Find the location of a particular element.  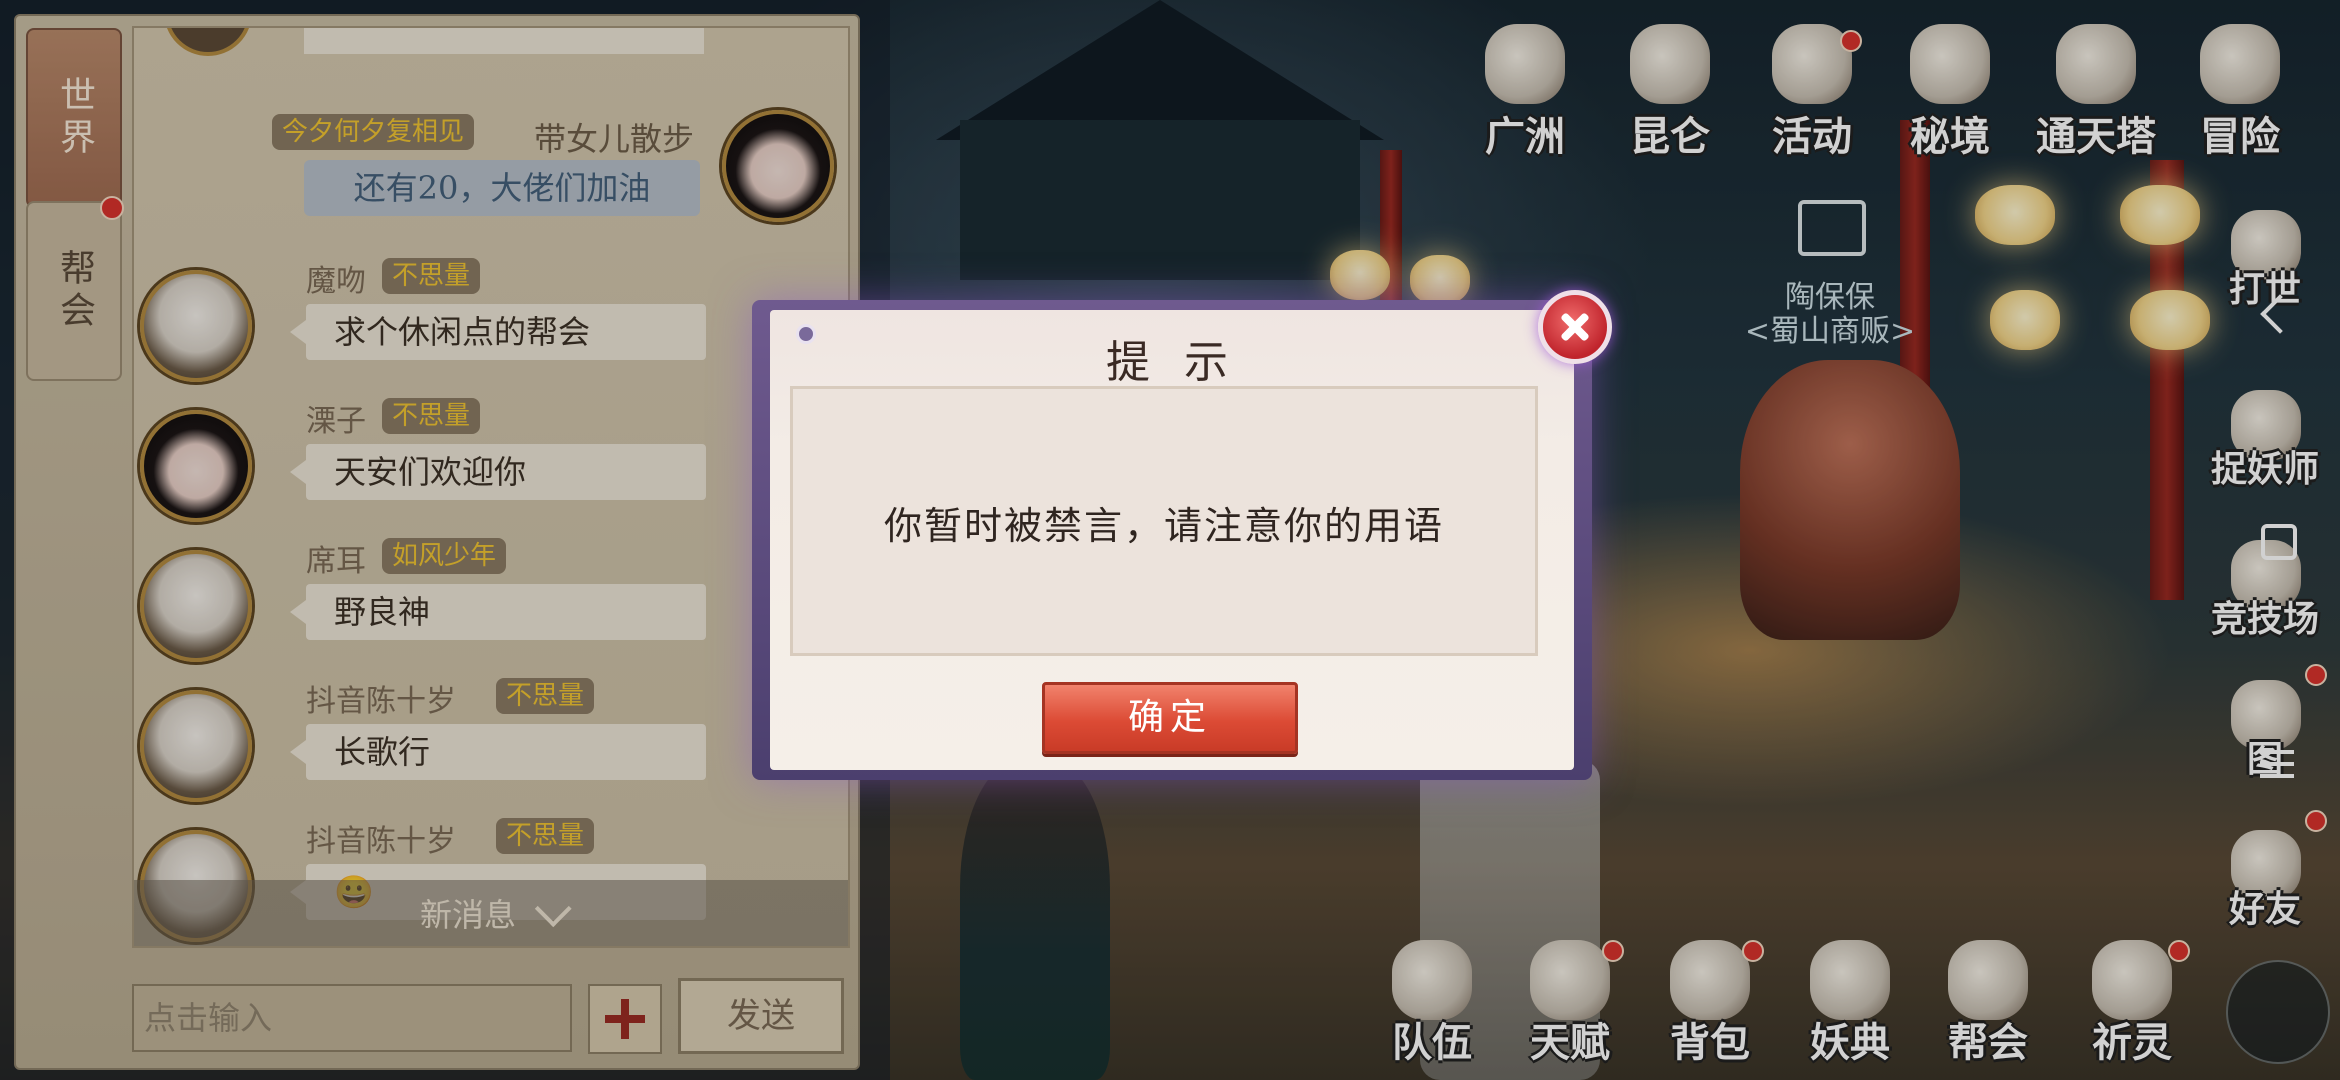

dialog-content: 你暂时被禁言，请注意你的用语 is located at coordinates (1164, 521).